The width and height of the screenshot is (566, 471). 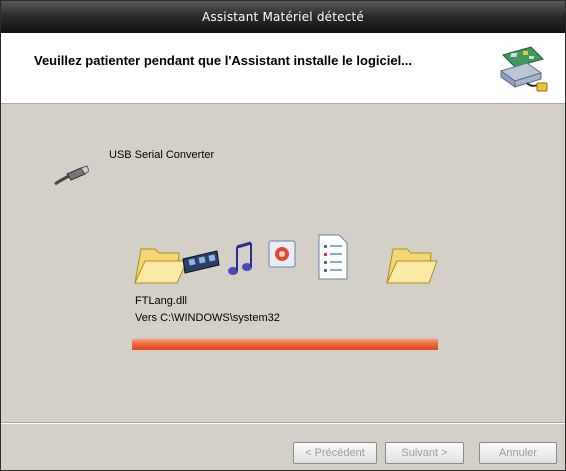 I want to click on next-button: Suivant >, so click(x=424, y=453).